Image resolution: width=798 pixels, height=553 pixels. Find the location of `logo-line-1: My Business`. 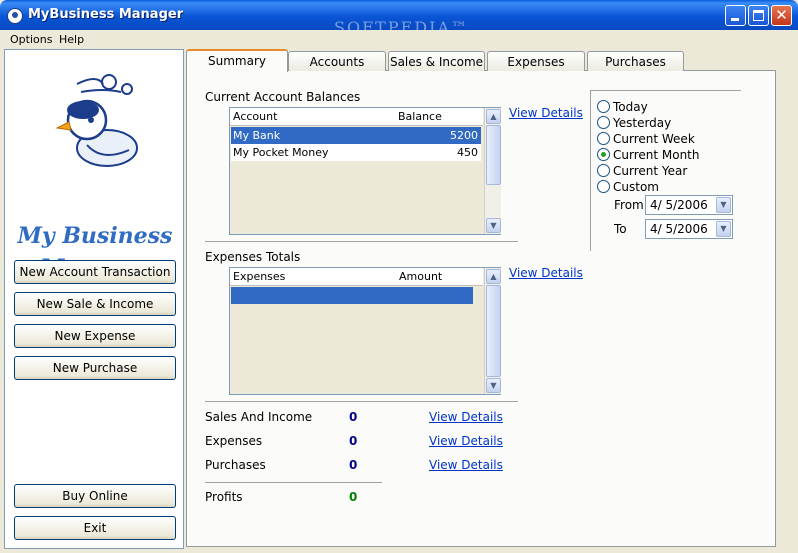

logo-line-1: My Business is located at coordinates (95, 236).